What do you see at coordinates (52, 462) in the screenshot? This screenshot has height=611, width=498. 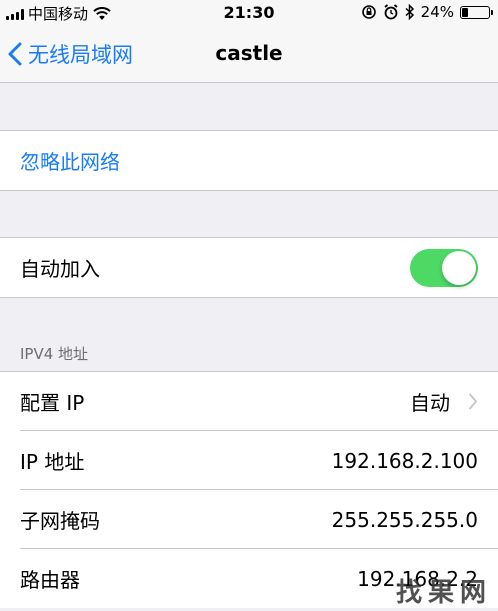 I see `ip-address-label: IP 地址` at bounding box center [52, 462].